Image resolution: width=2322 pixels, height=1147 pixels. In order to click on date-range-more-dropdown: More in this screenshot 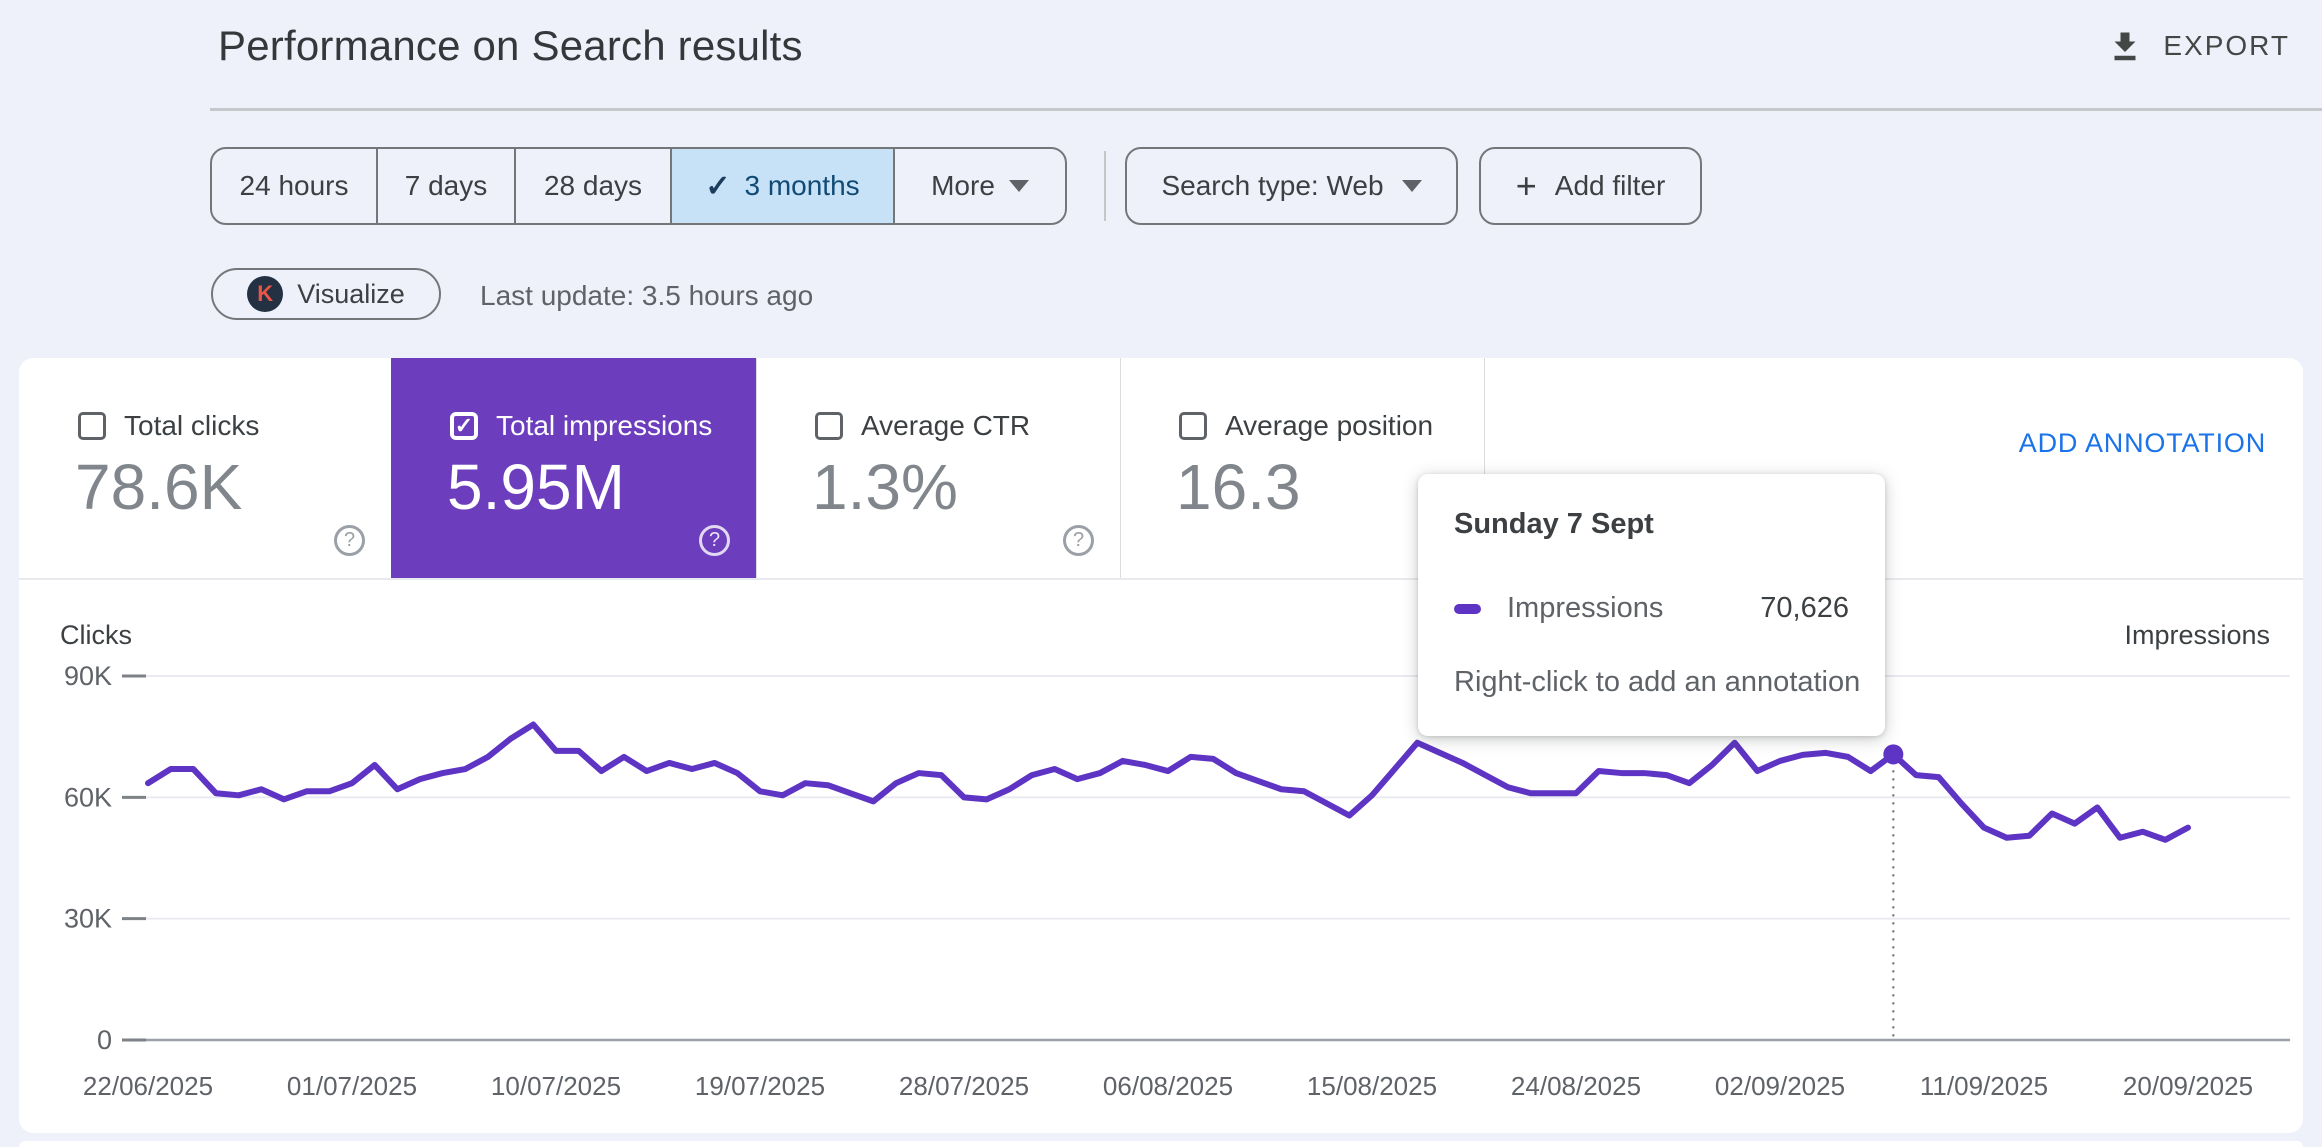, I will do `click(980, 186)`.